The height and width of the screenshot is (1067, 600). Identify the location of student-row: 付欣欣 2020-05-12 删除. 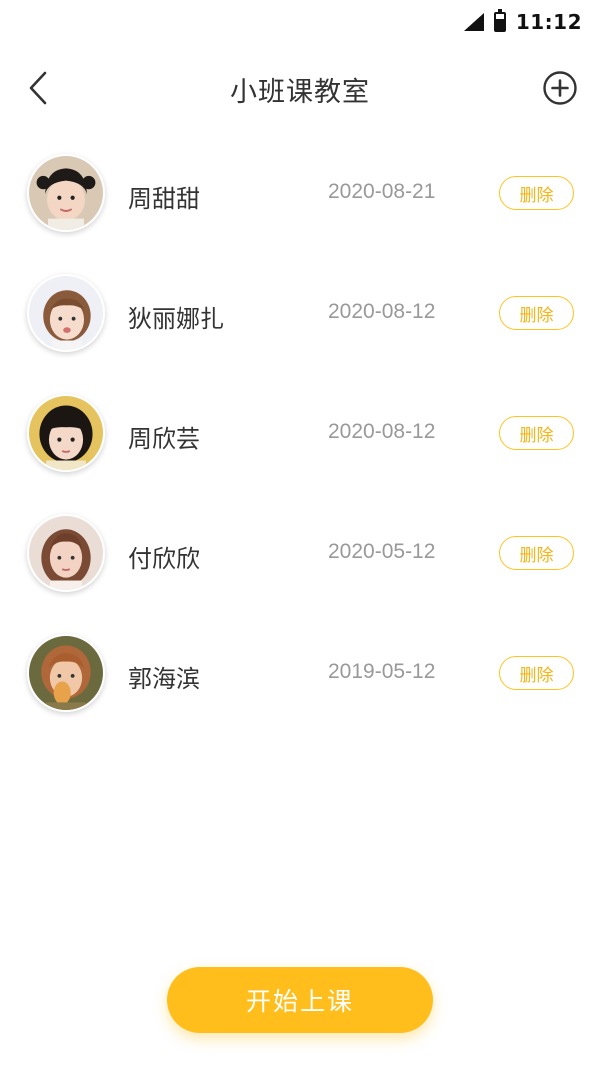
(300, 554).